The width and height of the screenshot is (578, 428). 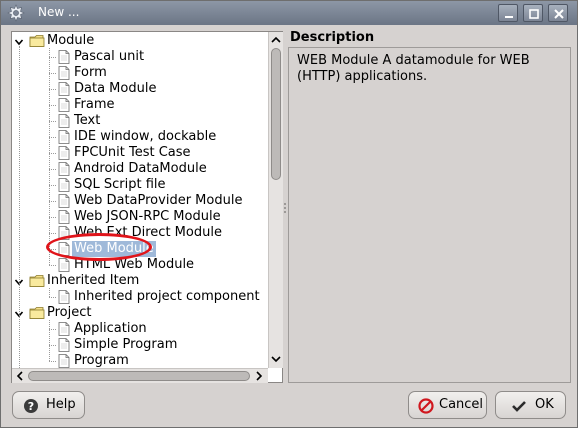 What do you see at coordinates (285, 208) in the screenshot?
I see `splitter-handle` at bounding box center [285, 208].